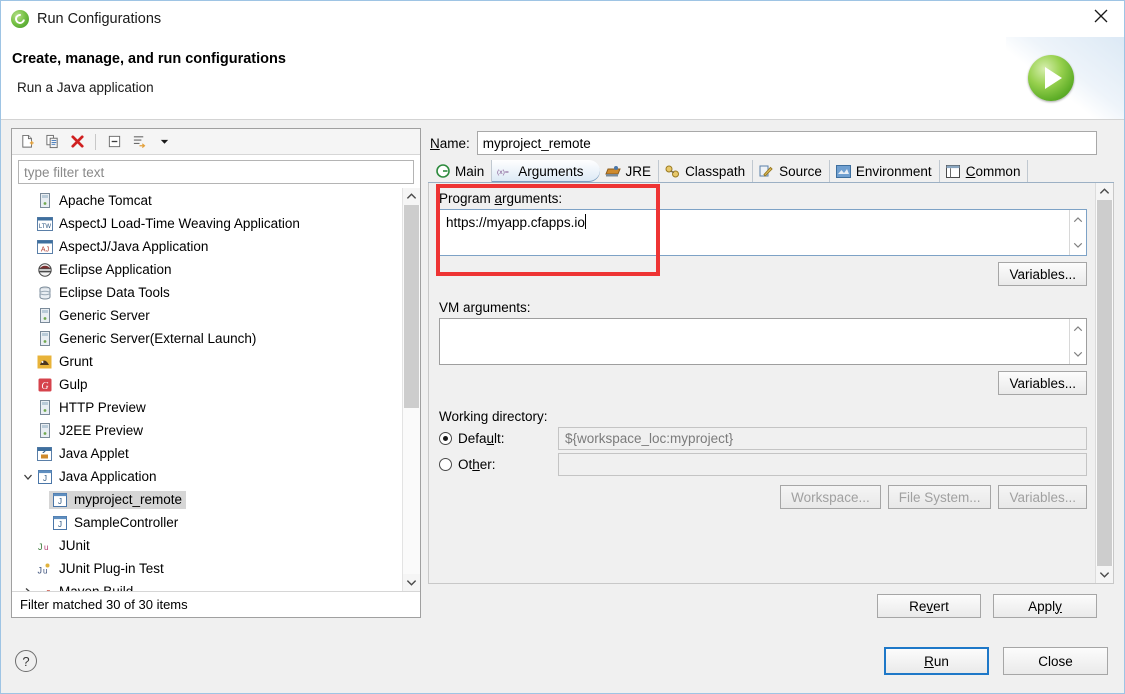 This screenshot has height=694, width=1125. I want to click on tab-main: Main, so click(461, 171).